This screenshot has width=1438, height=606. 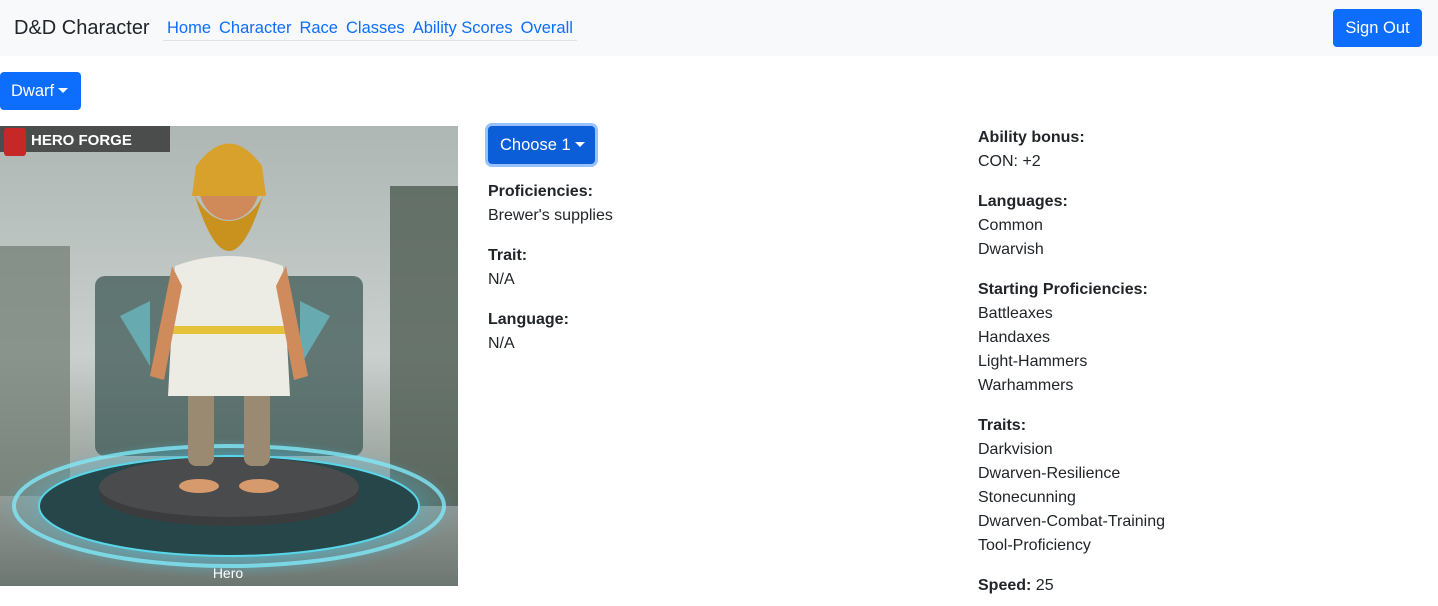 What do you see at coordinates (1014, 337) in the screenshot?
I see `list-item: Handaxes` at bounding box center [1014, 337].